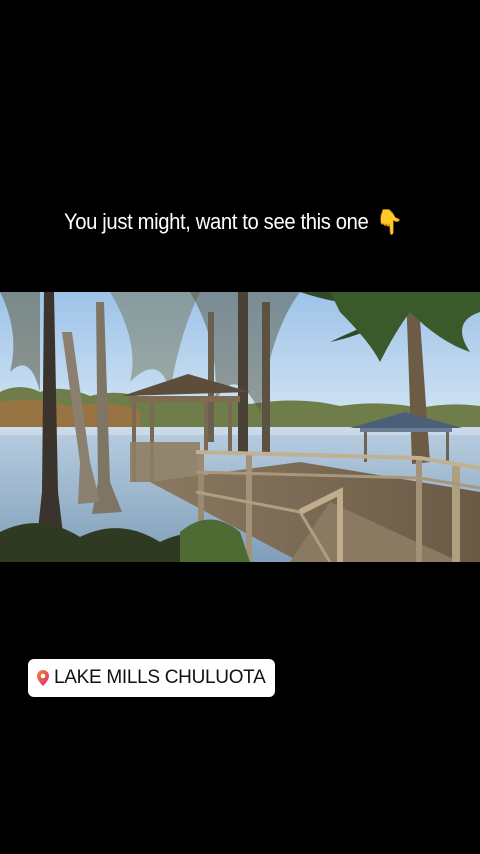 This screenshot has height=854, width=480. What do you see at coordinates (160, 677) in the screenshot?
I see `location-label: LAKE MILLS CHULUOTA` at bounding box center [160, 677].